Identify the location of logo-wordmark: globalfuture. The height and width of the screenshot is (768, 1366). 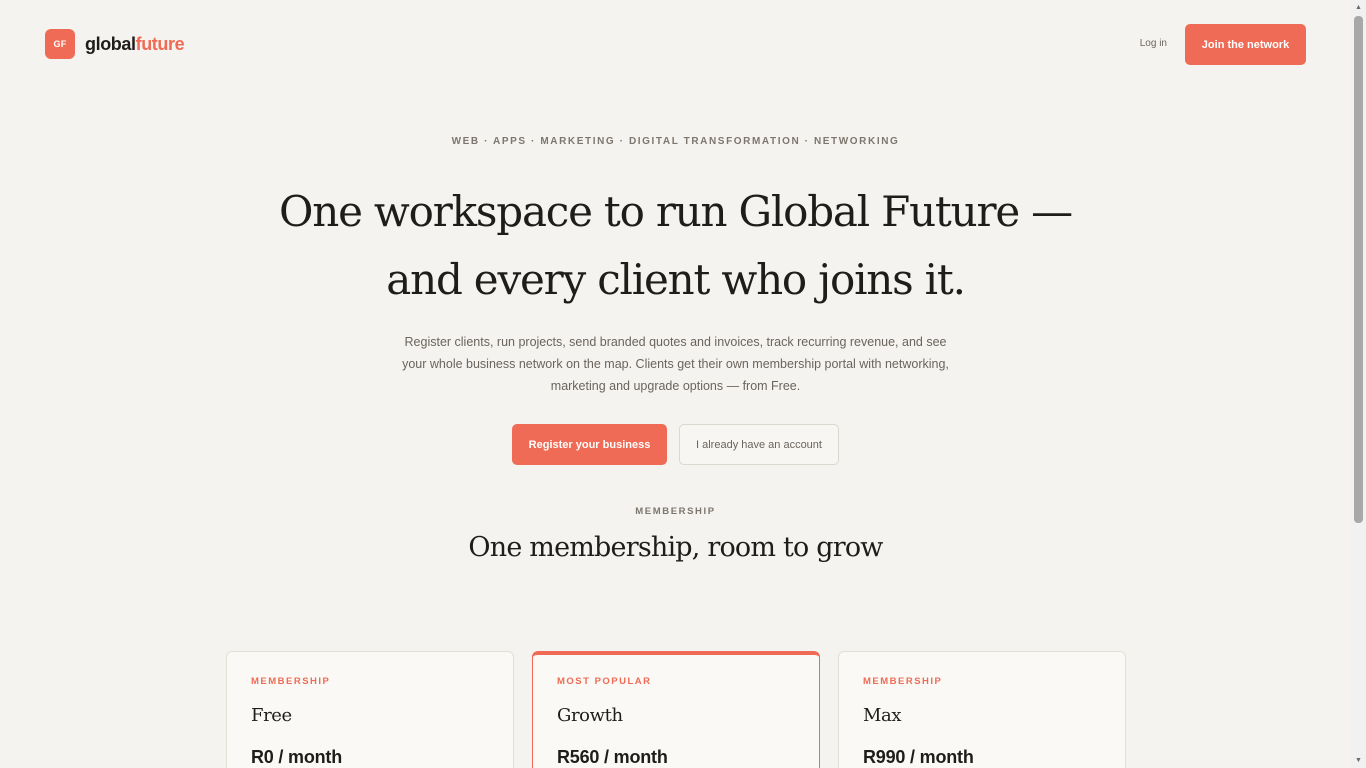
(135, 44).